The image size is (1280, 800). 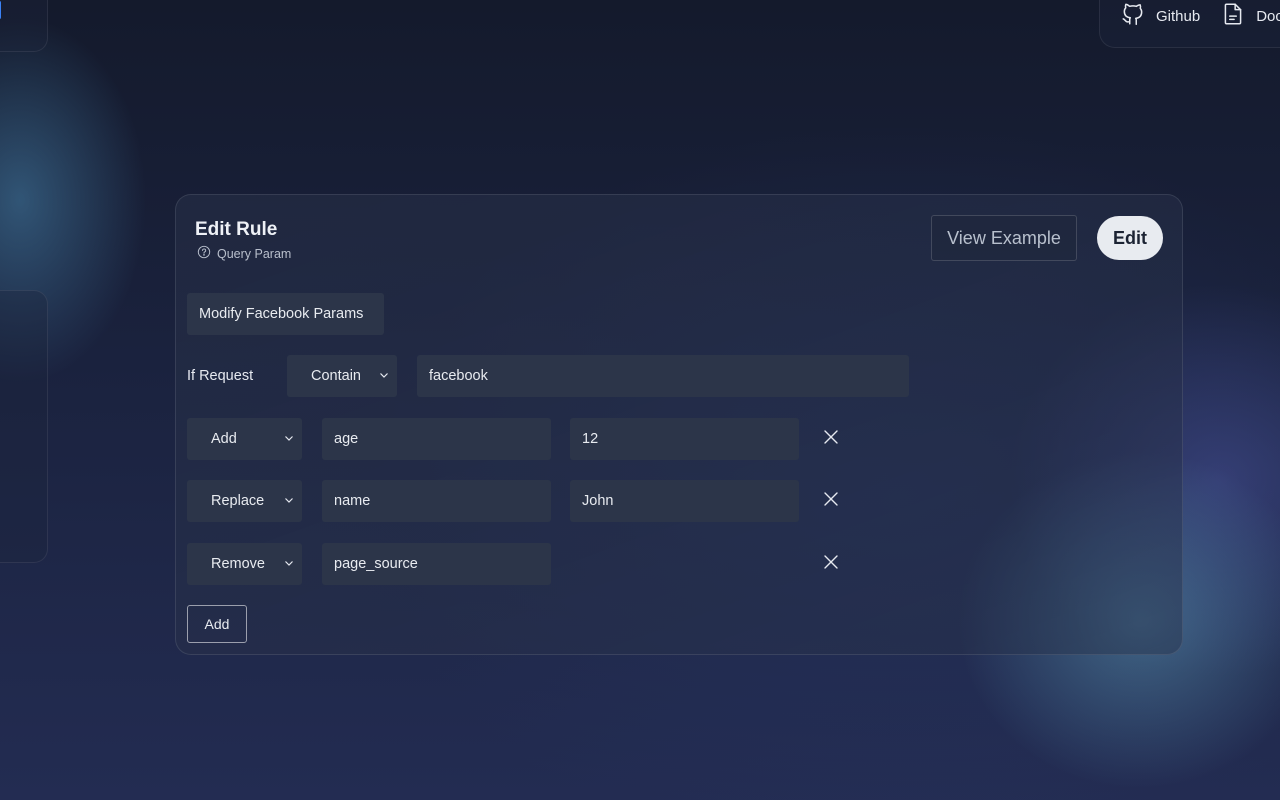 What do you see at coordinates (590, 439) in the screenshot?
I see `param-value-text: 12` at bounding box center [590, 439].